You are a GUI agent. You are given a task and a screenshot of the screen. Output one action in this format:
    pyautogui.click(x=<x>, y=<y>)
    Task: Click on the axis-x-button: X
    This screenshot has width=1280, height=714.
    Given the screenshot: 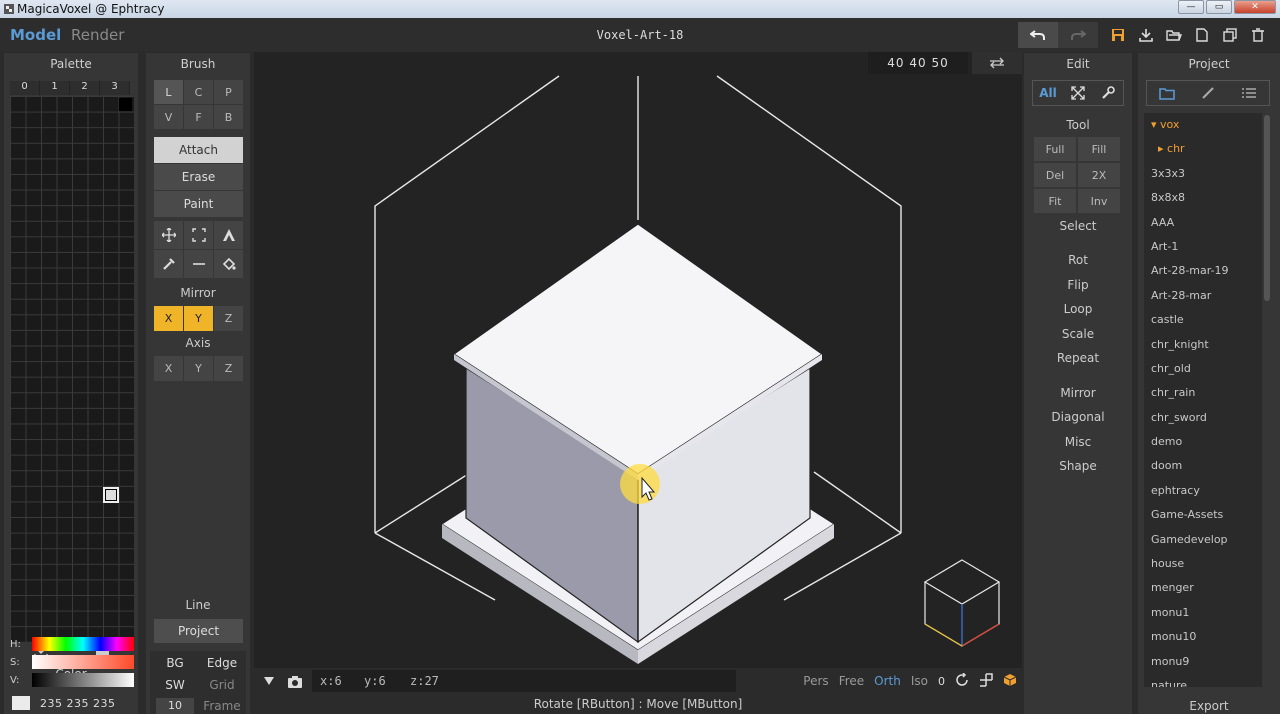 What is the action you would take?
    pyautogui.click(x=168, y=368)
    